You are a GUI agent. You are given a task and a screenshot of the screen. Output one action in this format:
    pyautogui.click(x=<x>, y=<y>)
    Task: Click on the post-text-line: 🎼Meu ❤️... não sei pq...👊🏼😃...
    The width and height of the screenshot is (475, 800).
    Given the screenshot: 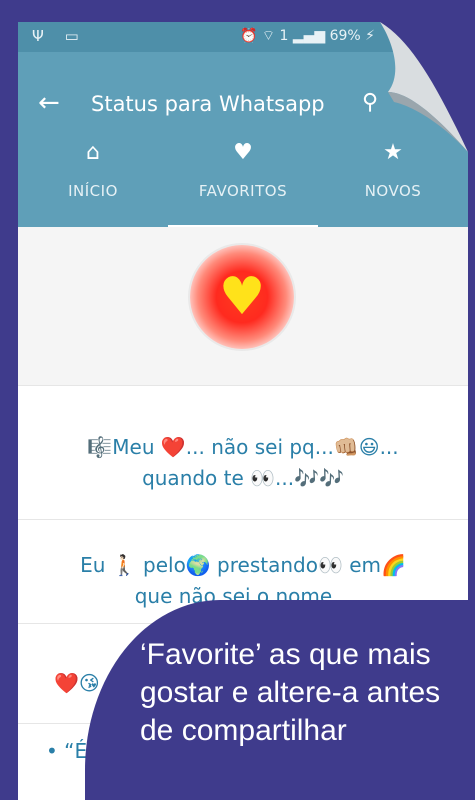 What is the action you would take?
    pyautogui.click(x=243, y=447)
    